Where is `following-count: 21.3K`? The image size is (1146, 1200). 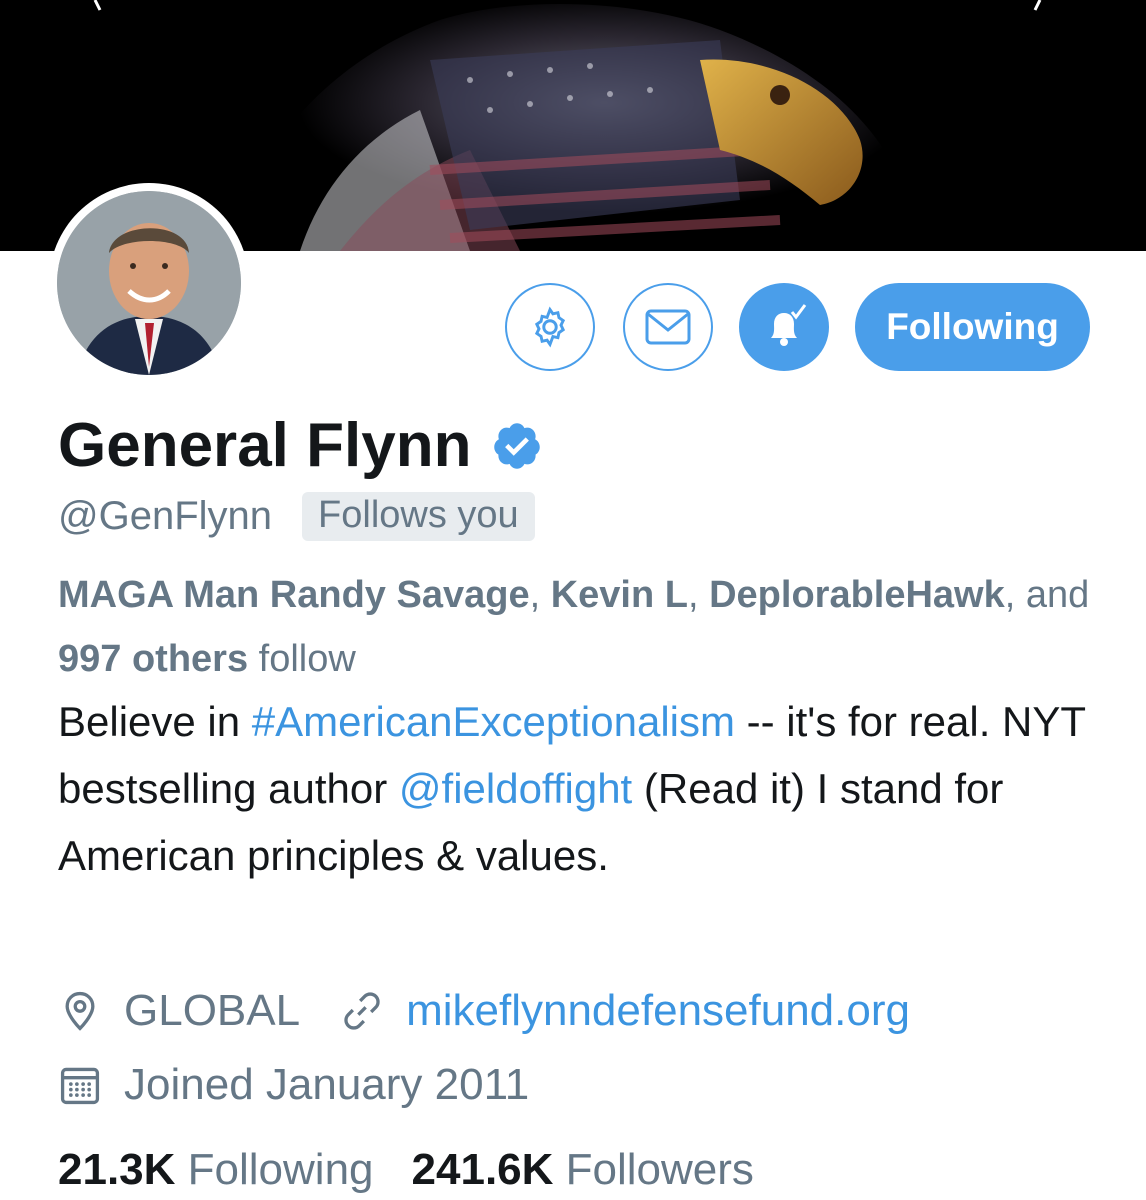
following-count: 21.3K is located at coordinates (117, 1169).